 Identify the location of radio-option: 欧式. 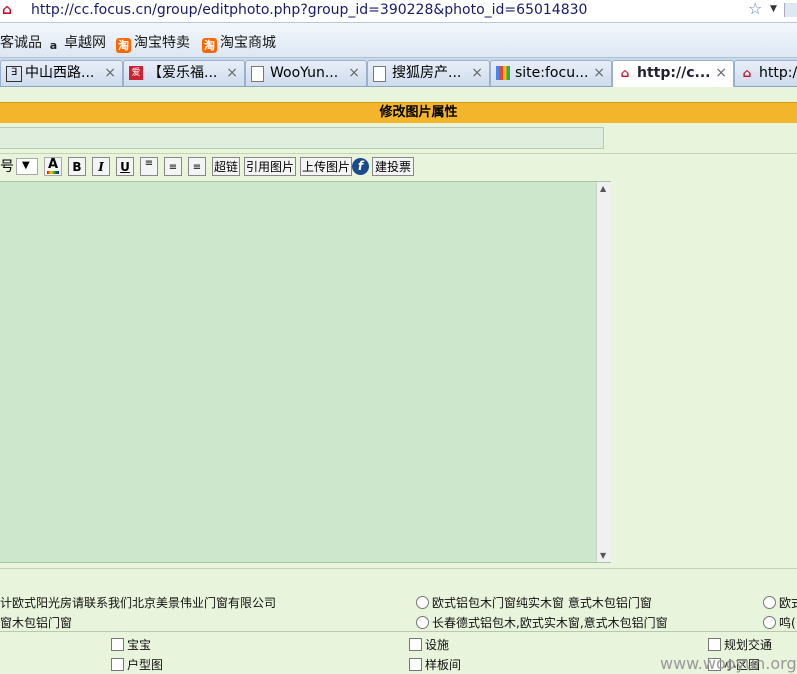
(780, 602).